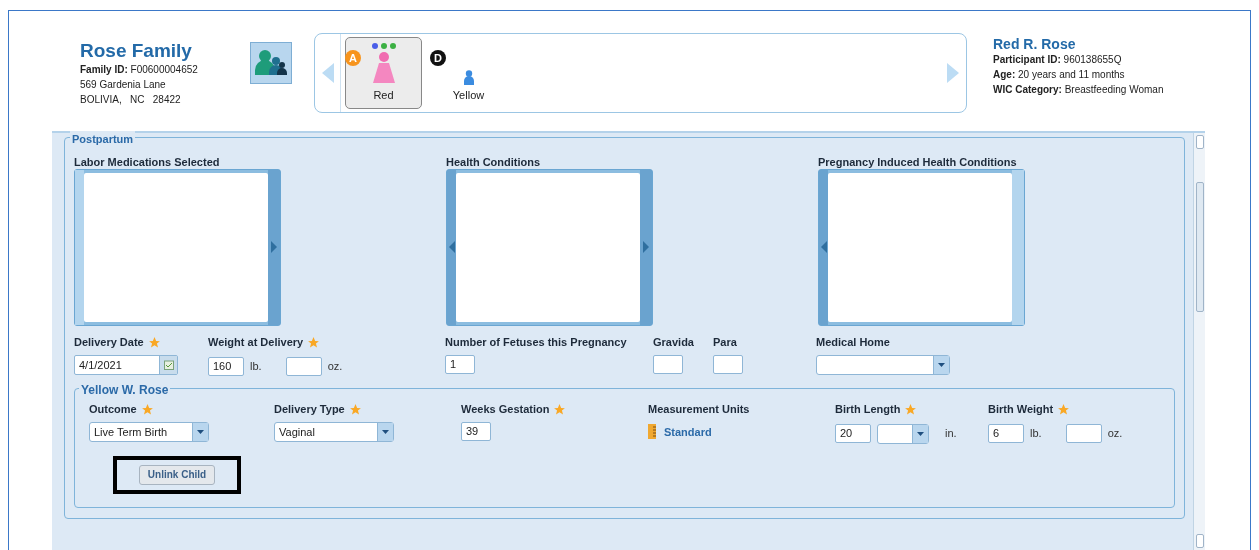 The height and width of the screenshot is (550, 1259). I want to click on list-label: Labor Medications Selected, so click(147, 161).